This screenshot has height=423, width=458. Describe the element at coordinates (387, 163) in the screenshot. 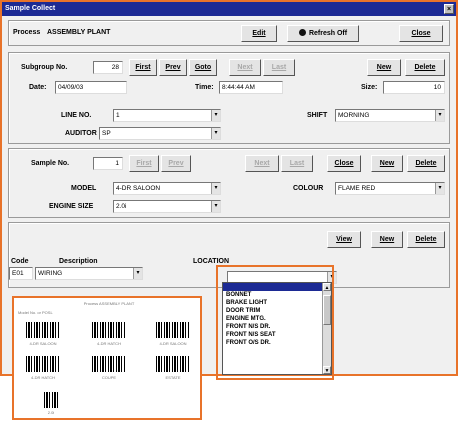

I see `sample-new-button: New` at that location.